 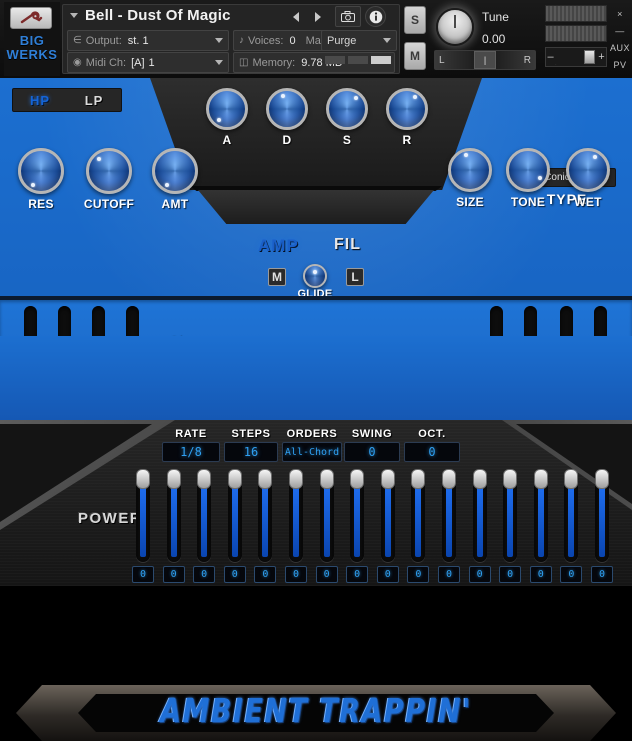 What do you see at coordinates (470, 170) in the screenshot?
I see `reverb-knob-size` at bounding box center [470, 170].